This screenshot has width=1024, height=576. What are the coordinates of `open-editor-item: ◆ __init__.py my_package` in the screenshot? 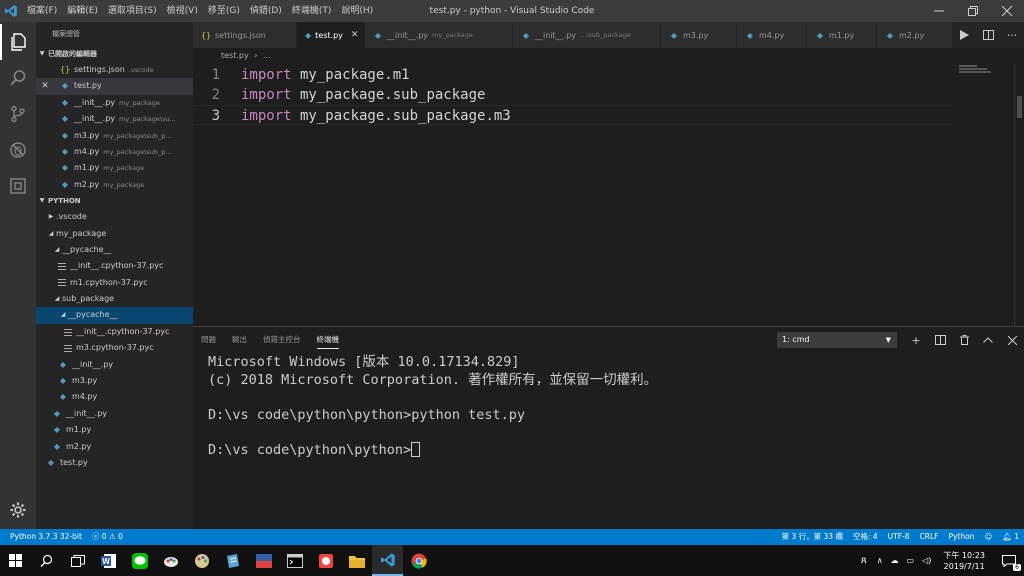 It's located at (114, 103).